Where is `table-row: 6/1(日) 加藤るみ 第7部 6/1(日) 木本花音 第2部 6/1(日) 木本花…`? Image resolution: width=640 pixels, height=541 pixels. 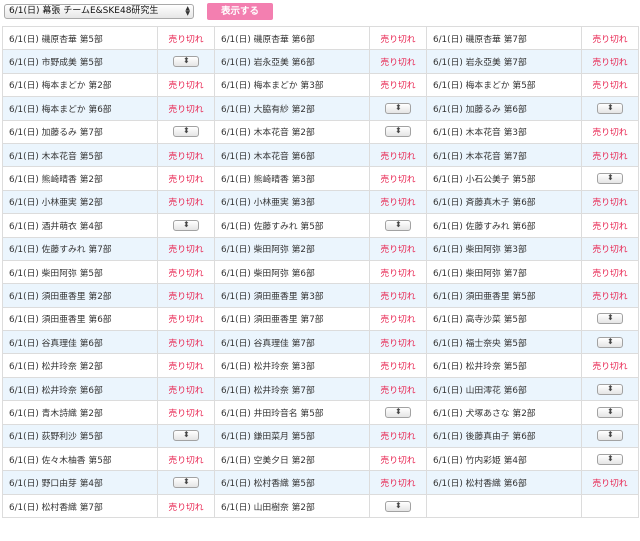
table-row: 6/1(日) 加藤るみ 第7部 6/1(日) 木本花音 第2部 6/1(日) 木本花… is located at coordinates (320, 131).